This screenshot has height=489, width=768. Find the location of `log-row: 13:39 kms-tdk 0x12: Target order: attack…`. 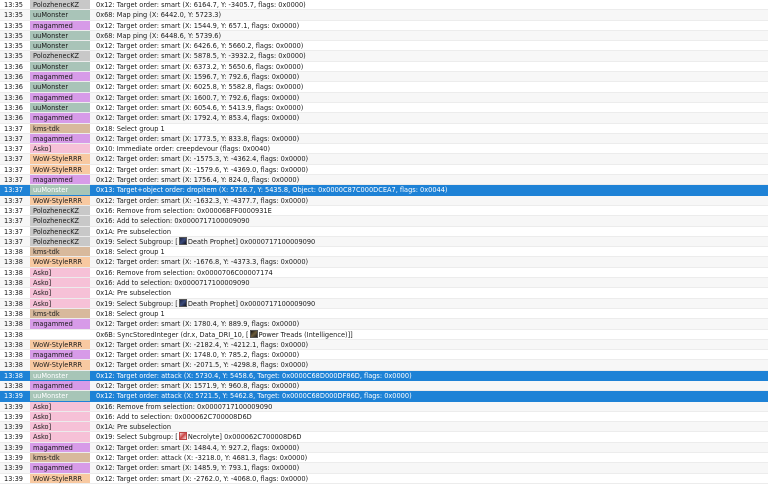

log-row: 13:39 kms-tdk 0x12: Target order: attack… is located at coordinates (384, 458).